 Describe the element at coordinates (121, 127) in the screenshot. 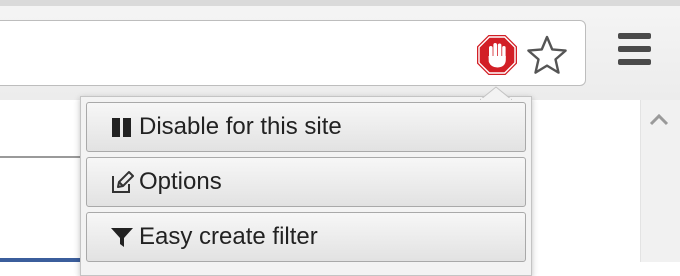

I see `pause-icon` at that location.